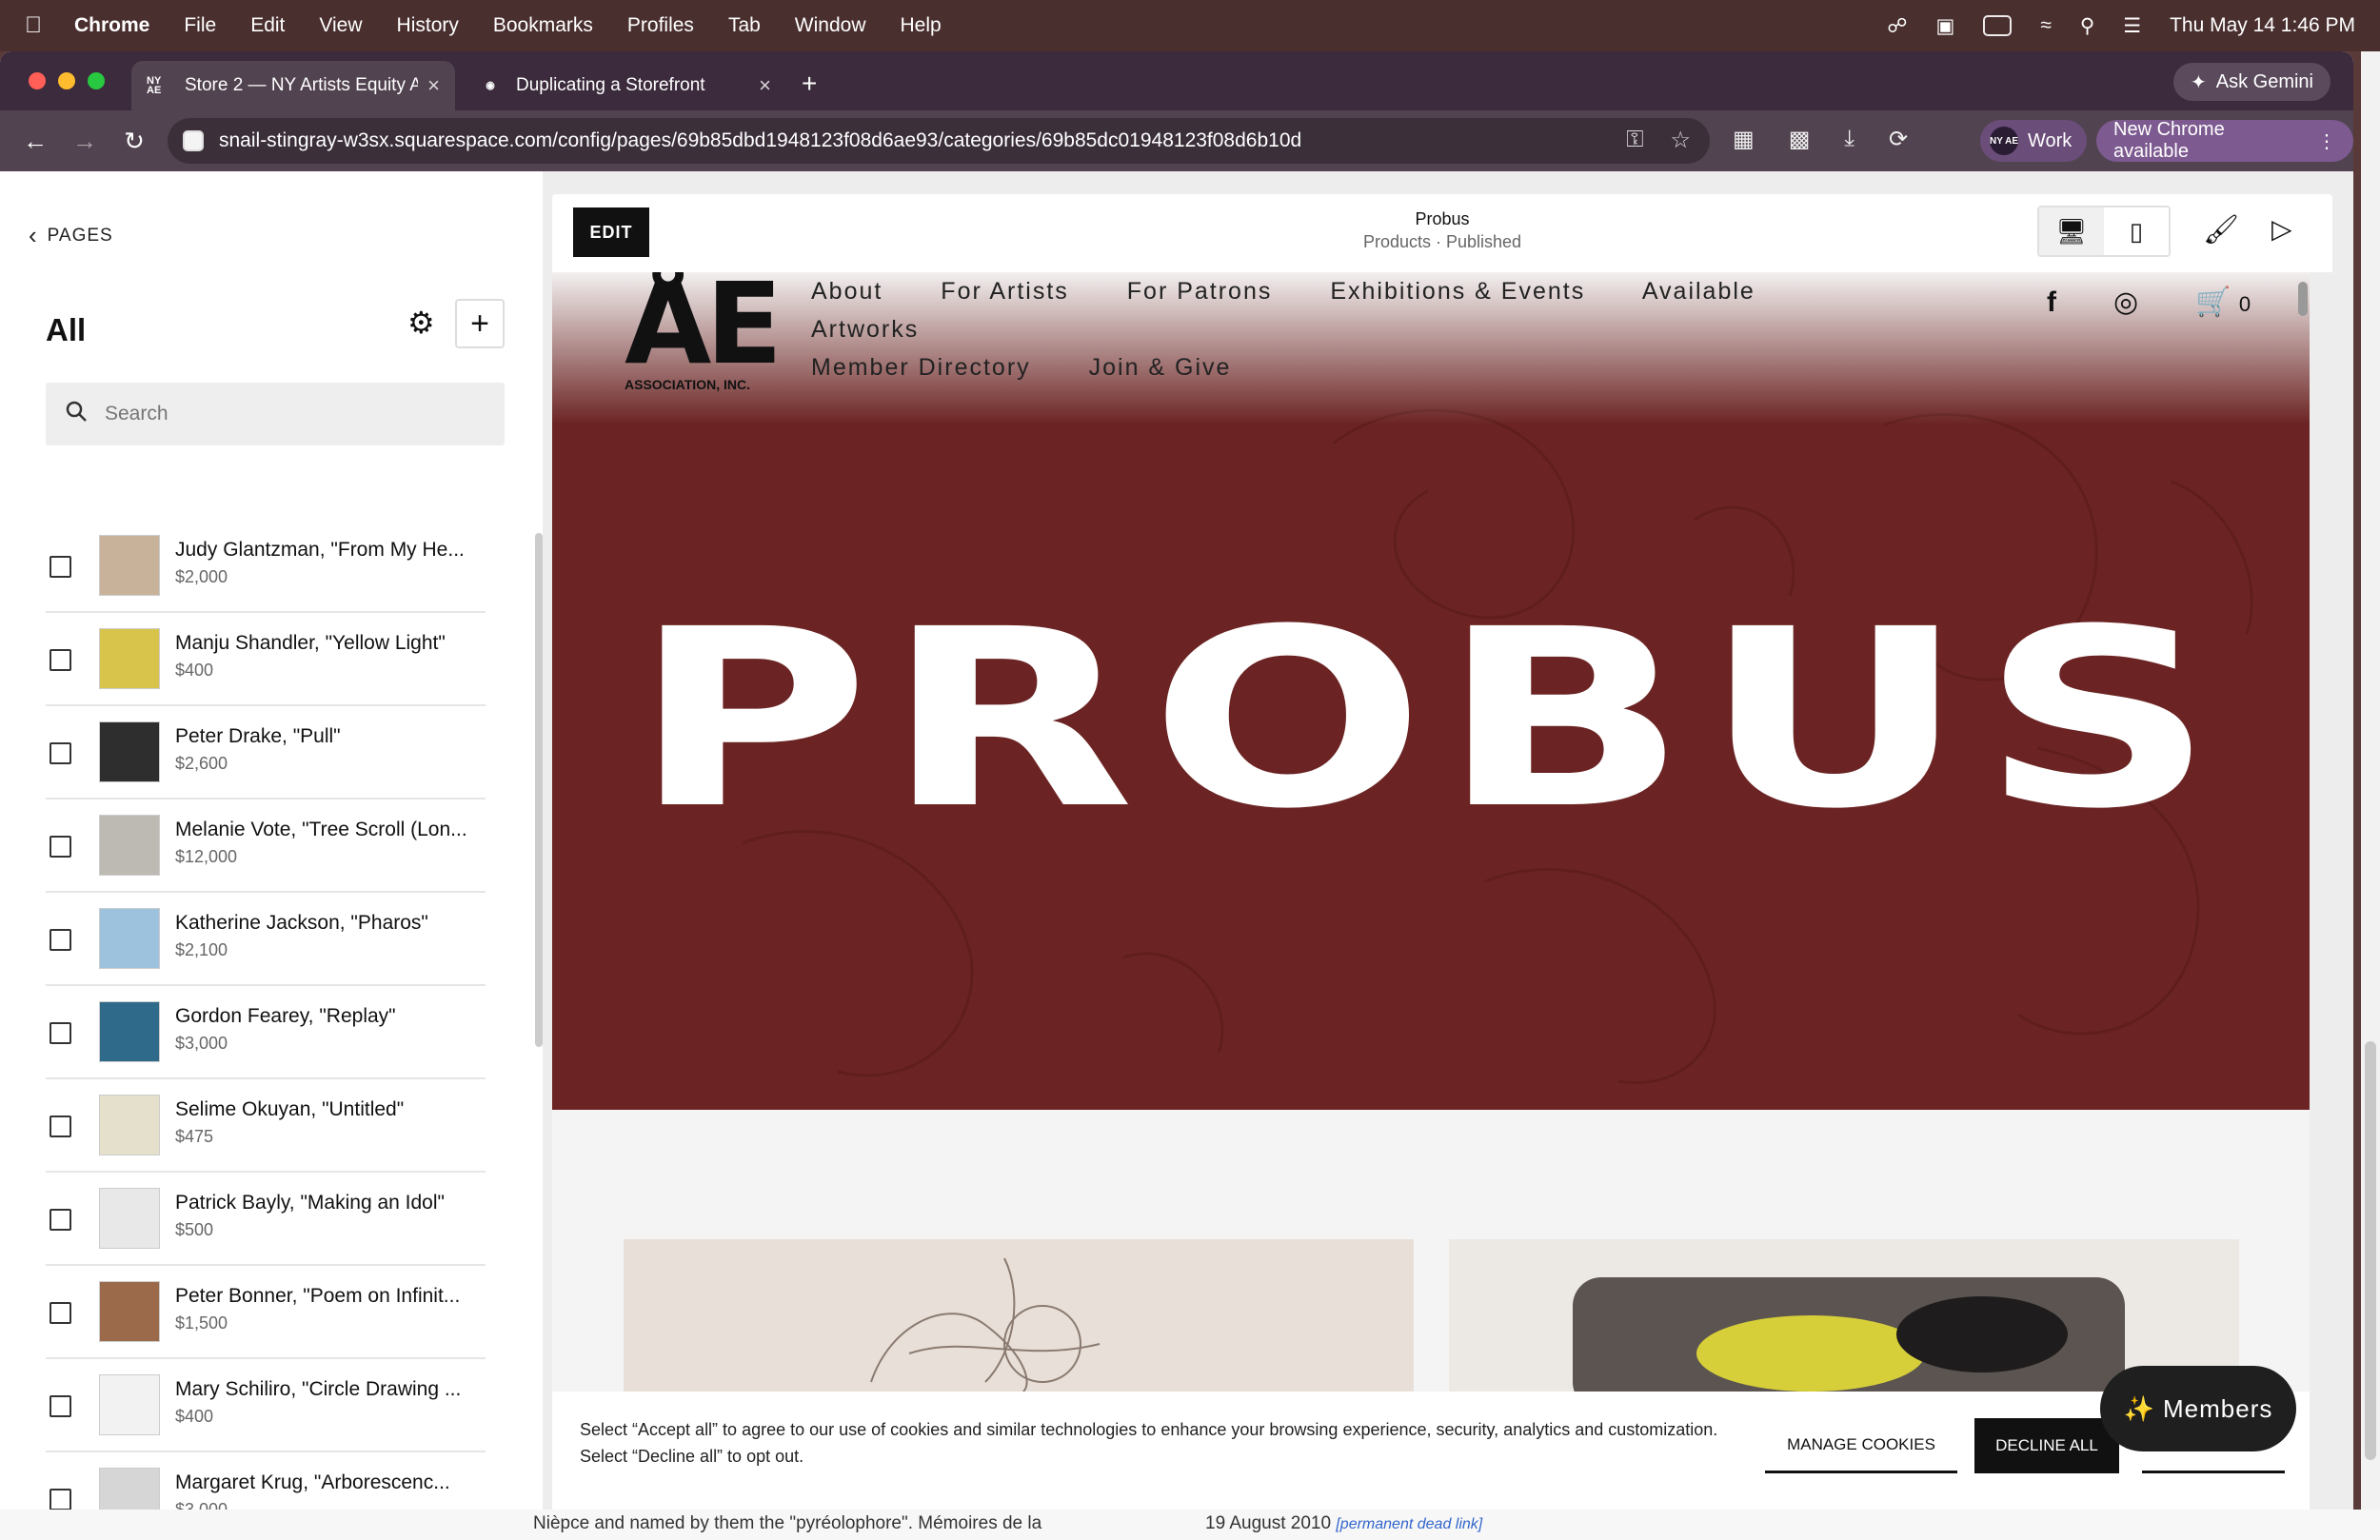  I want to click on product-thumbnail, so click(129, 938).